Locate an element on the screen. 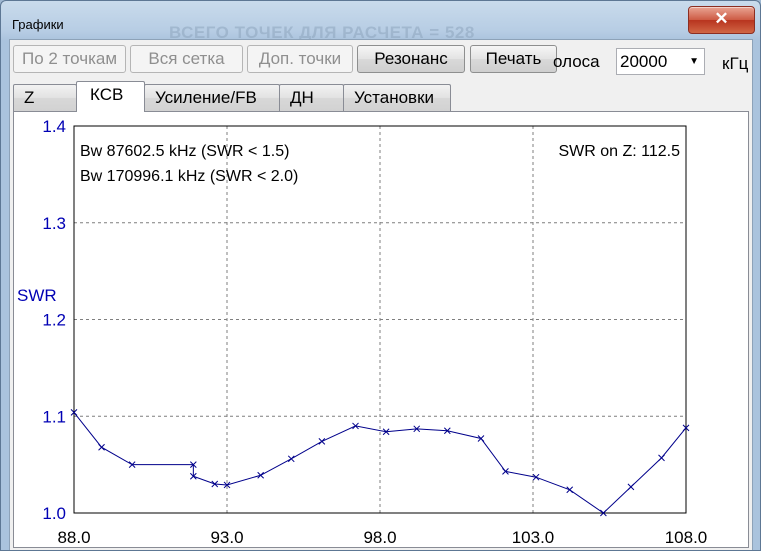 Image resolution: width=761 pixels, height=551 pixels. two-points-button: По 2 точкам is located at coordinates (69, 59).